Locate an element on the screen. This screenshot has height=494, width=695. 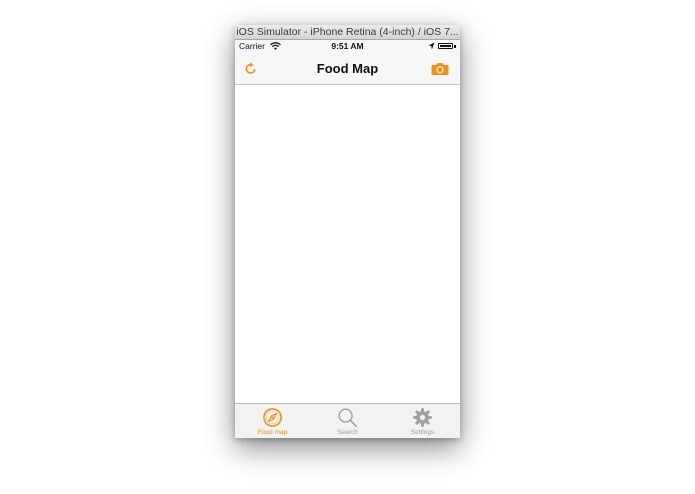
gear-icon is located at coordinates (422, 417).